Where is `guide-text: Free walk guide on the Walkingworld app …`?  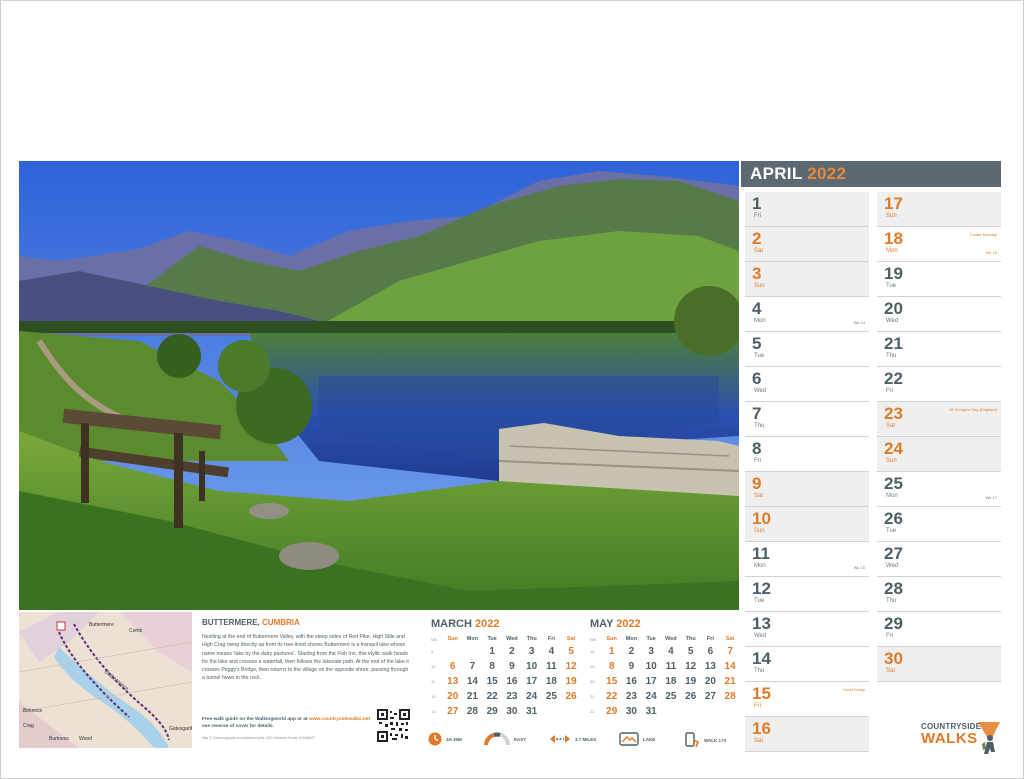
guide-text: Free walk guide on the Walkingworld app … is located at coordinates (255, 719).